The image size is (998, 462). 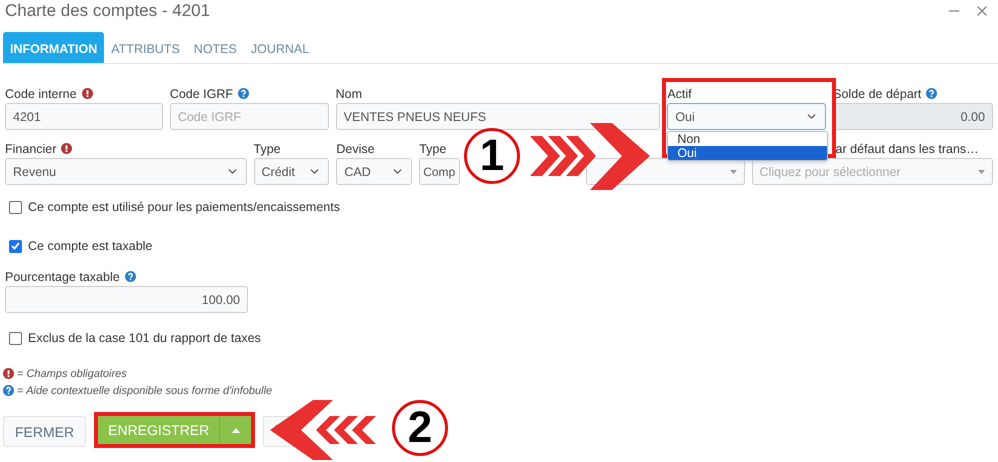 What do you see at coordinates (126, 299) in the screenshot?
I see `text-field: 100.00` at bounding box center [126, 299].